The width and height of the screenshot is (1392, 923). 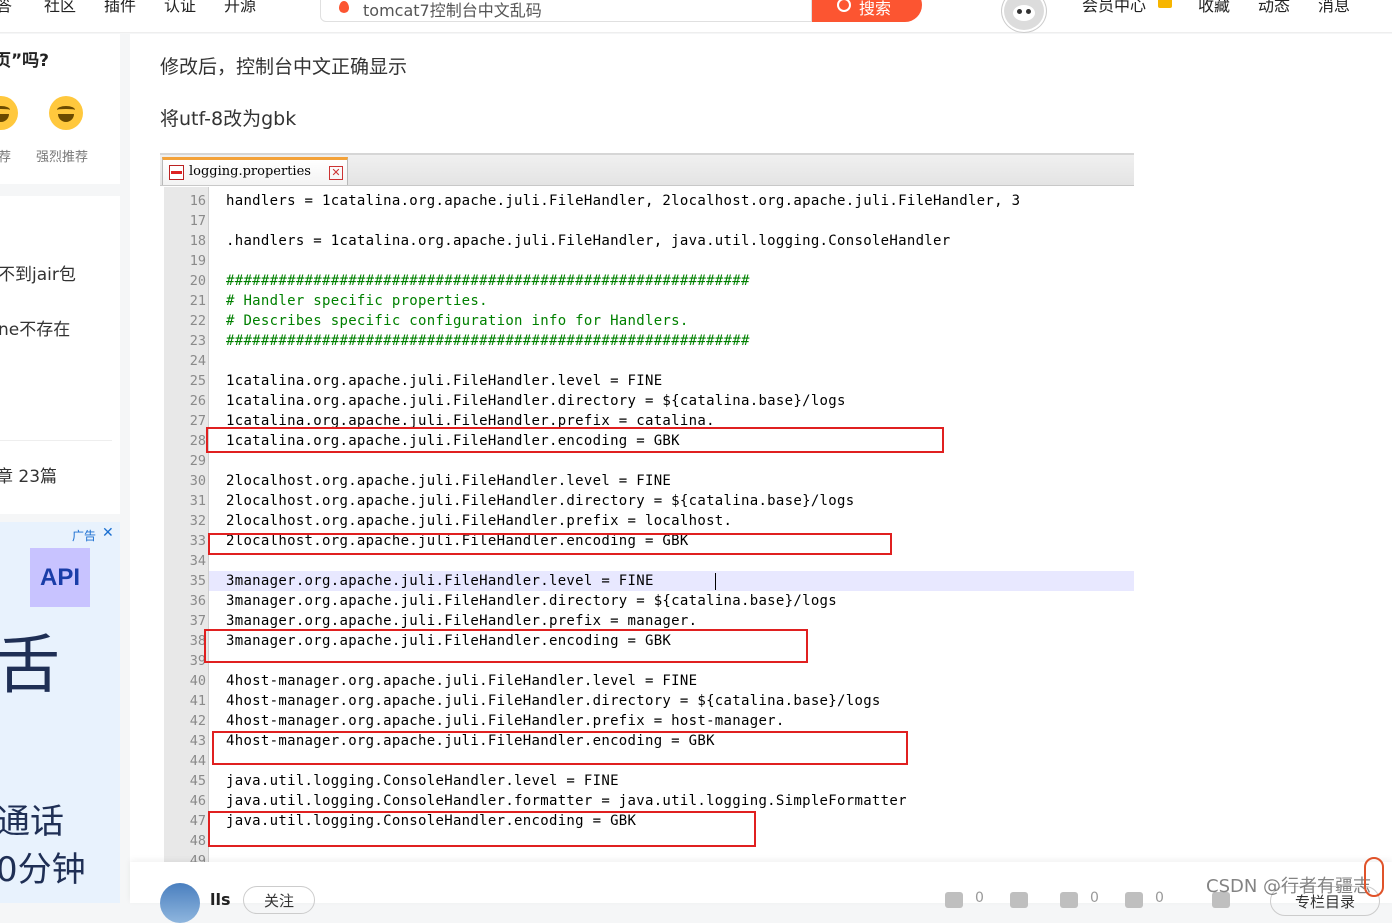 I want to click on editor-tabbar: logging.properties ✕, so click(x=647, y=170).